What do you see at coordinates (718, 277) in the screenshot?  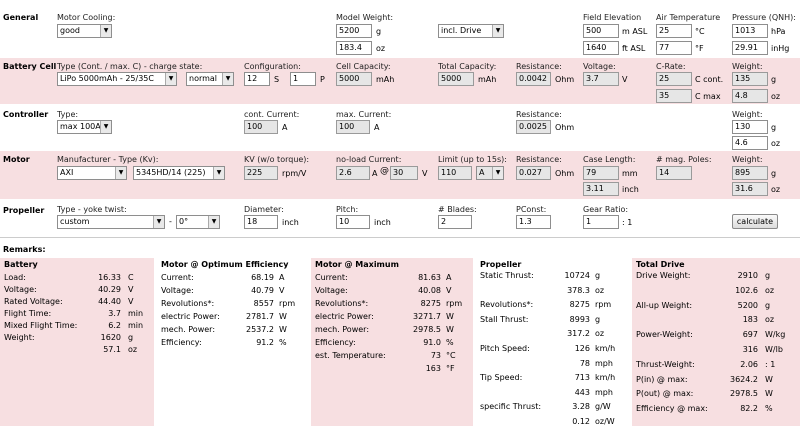 I see `result-row: Drive Weight: 2910 g` at bounding box center [718, 277].